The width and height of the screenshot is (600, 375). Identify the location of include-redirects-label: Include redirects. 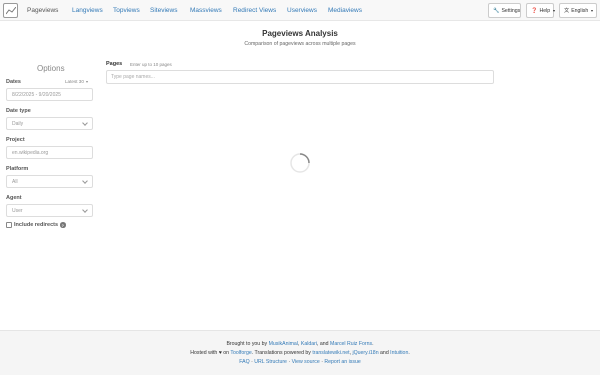
(36, 225).